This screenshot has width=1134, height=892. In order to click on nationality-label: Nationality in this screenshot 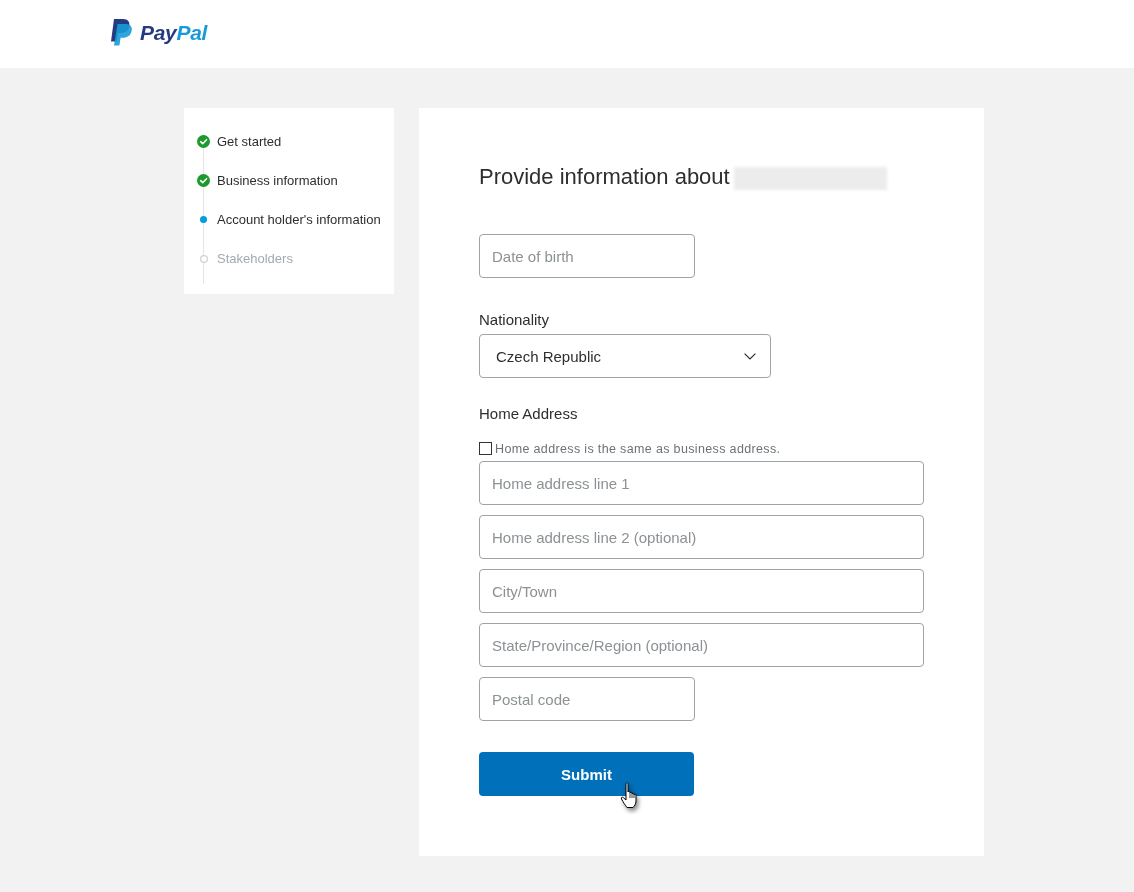, I will do `click(514, 320)`.